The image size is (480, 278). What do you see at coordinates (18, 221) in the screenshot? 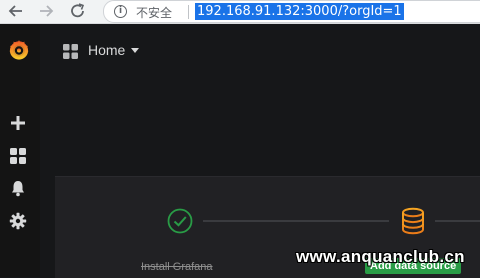
I see `gear-icon` at bounding box center [18, 221].